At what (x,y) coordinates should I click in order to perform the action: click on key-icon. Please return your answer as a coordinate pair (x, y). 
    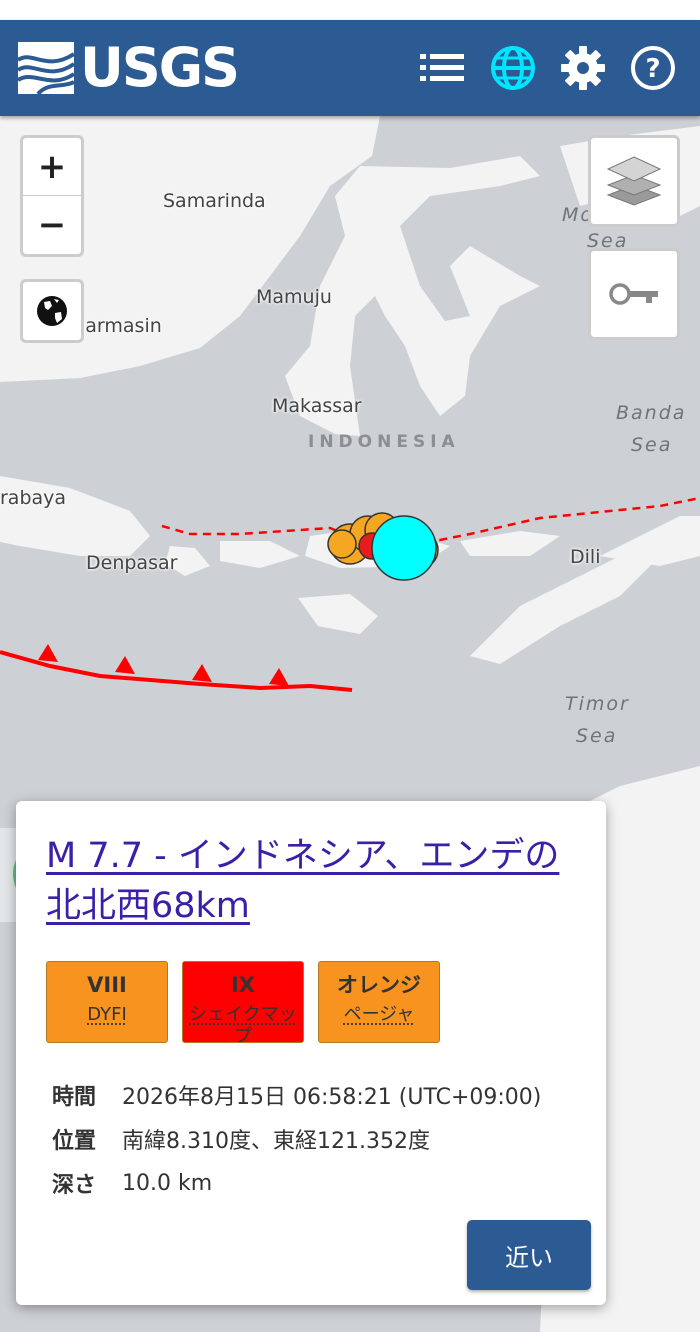
    Looking at the image, I should click on (633, 294).